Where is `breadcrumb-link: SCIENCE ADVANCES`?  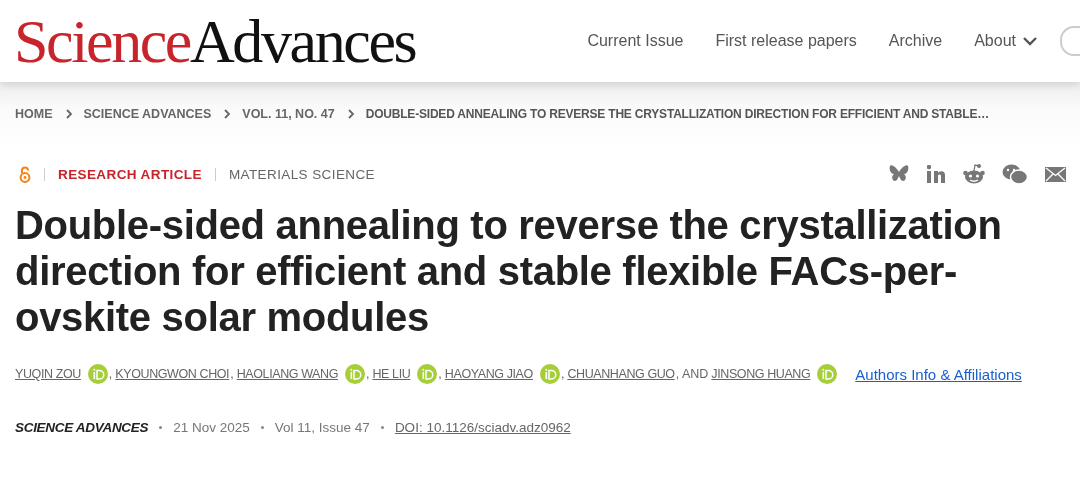 breadcrumb-link: SCIENCE ADVANCES is located at coordinates (147, 113).